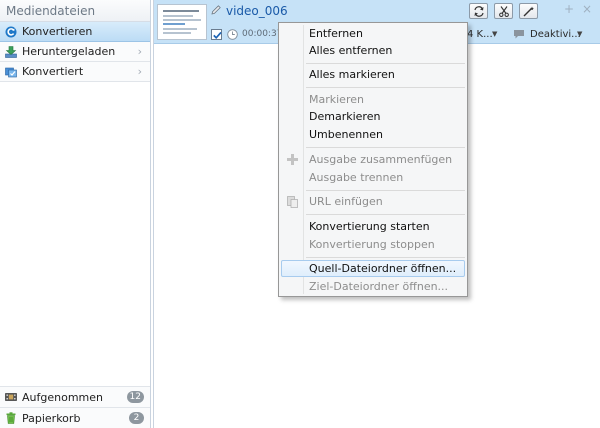 The width and height of the screenshot is (600, 428). I want to click on add-icon: +, so click(569, 9).